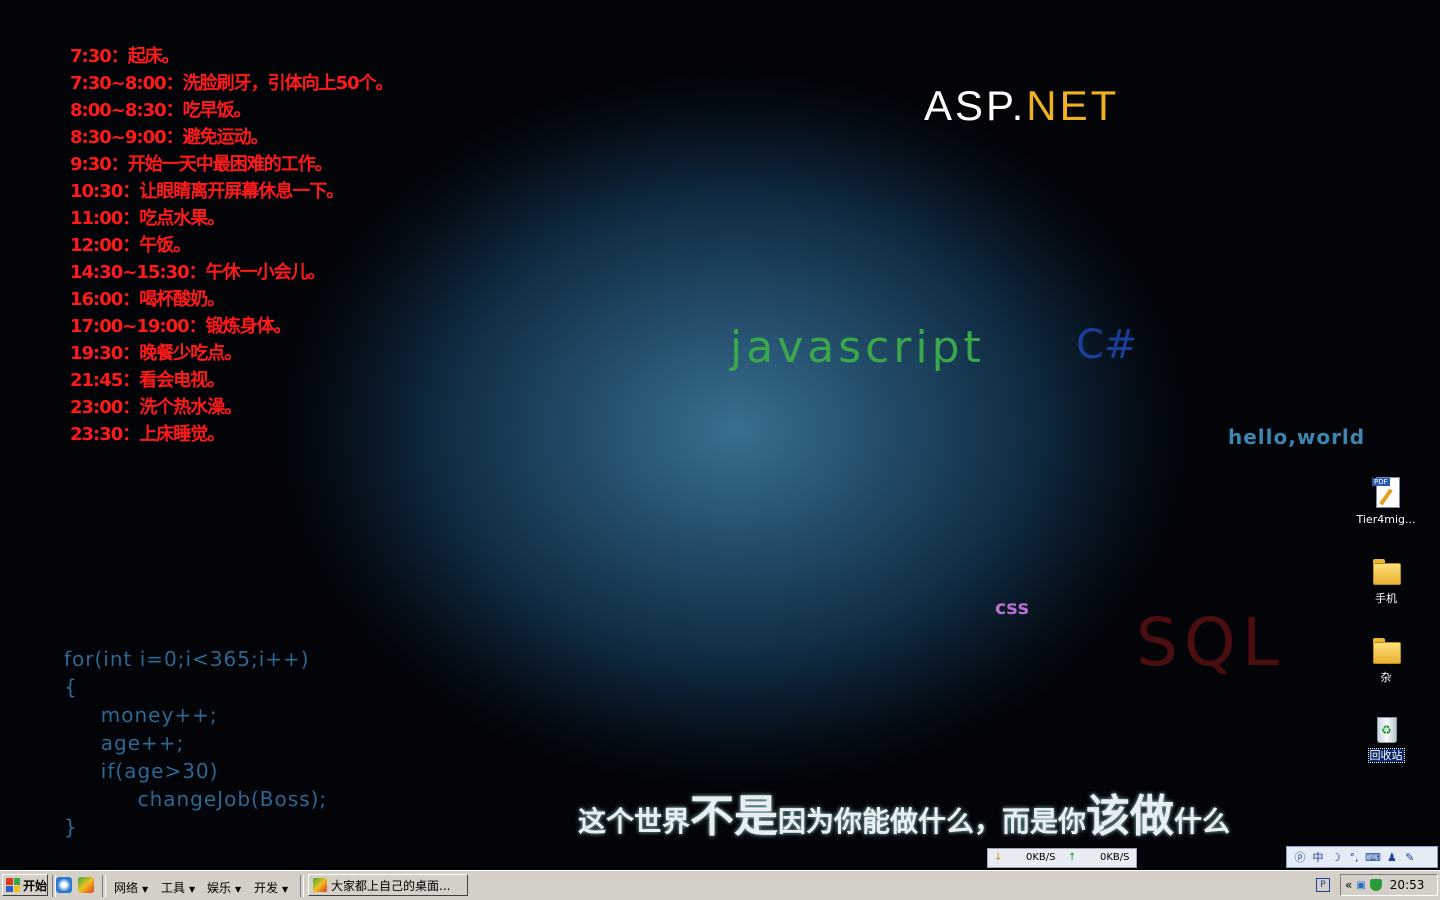 The width and height of the screenshot is (1440, 900). Describe the element at coordinates (1202, 821) in the screenshot. I see `slogan-segment: 什么` at that location.